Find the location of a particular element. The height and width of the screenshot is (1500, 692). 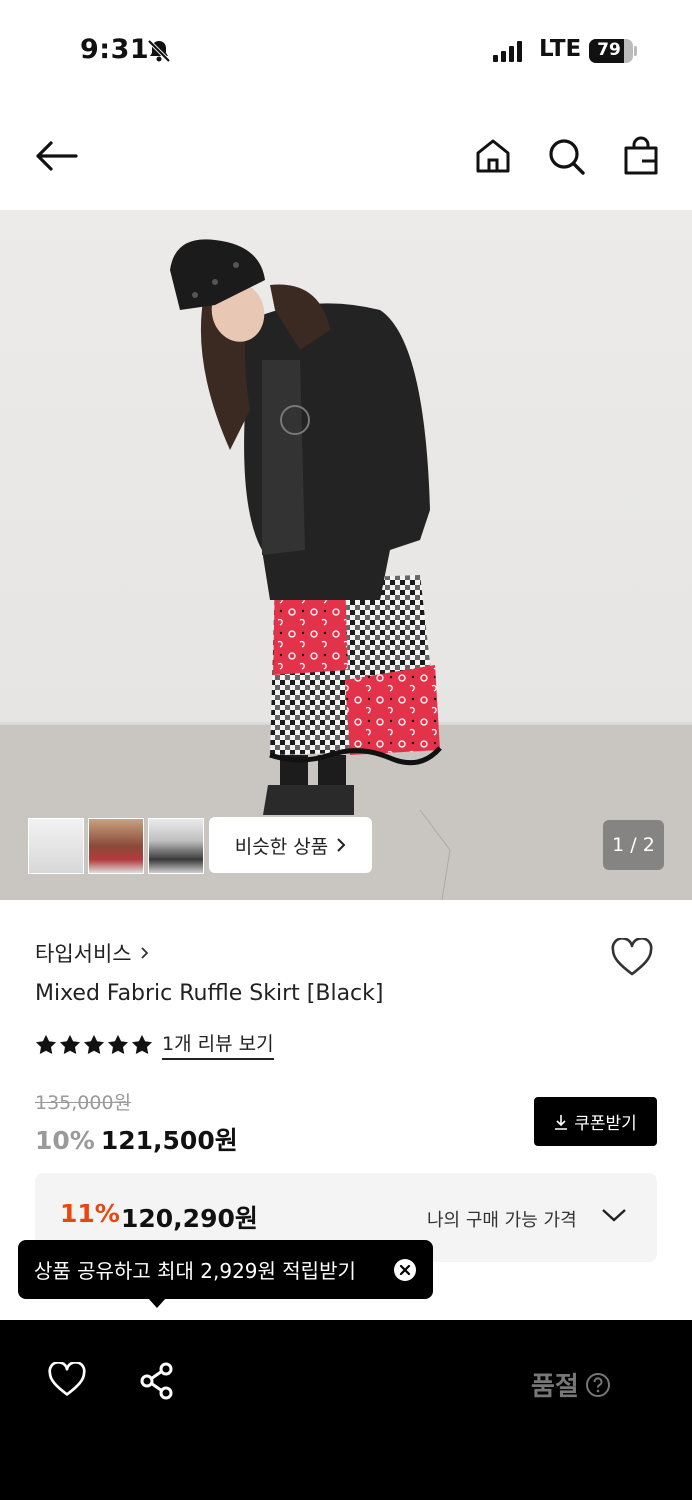

battery-icon: 79 is located at coordinates (611, 51).